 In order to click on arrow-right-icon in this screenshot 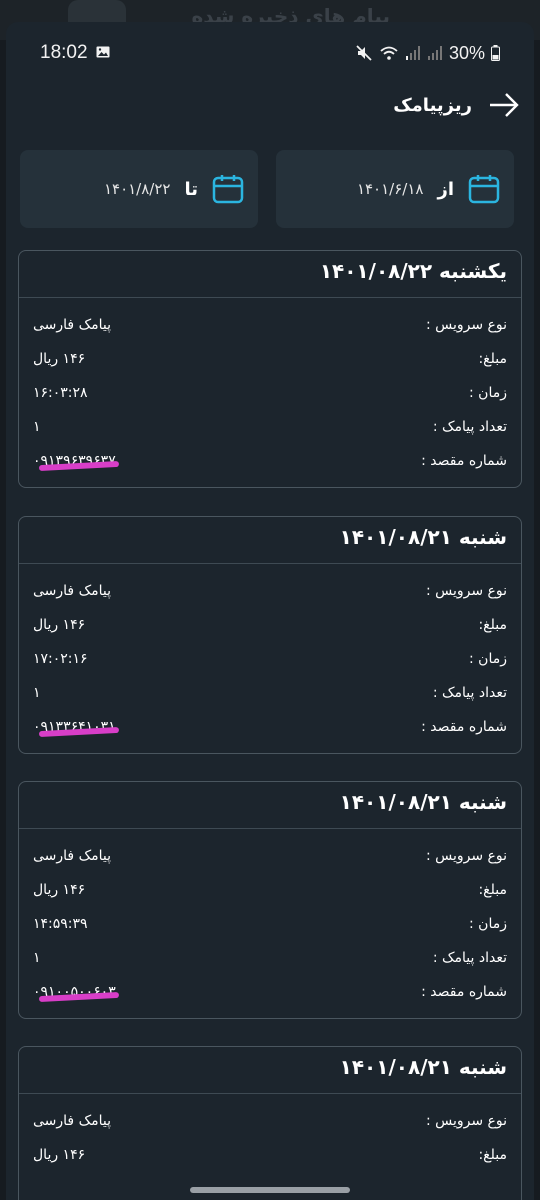, I will do `click(504, 105)`.